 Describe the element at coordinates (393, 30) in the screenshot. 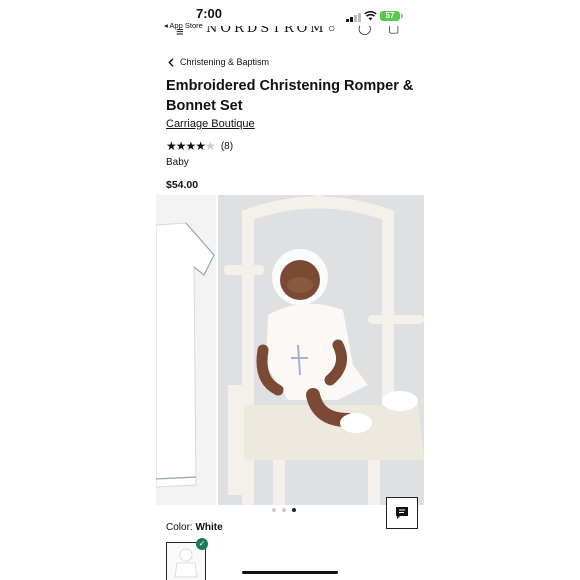

I see `bag-icon: ▢` at that location.